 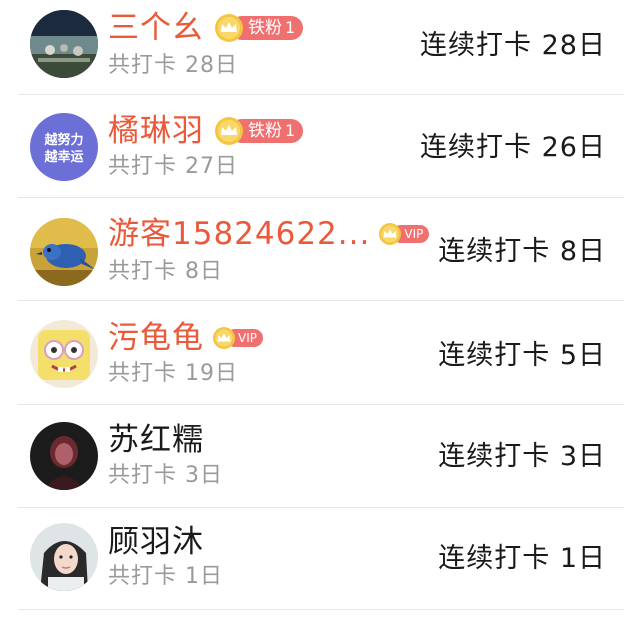 I want to click on total-checkins: 共打卡 28日, so click(x=173, y=65).